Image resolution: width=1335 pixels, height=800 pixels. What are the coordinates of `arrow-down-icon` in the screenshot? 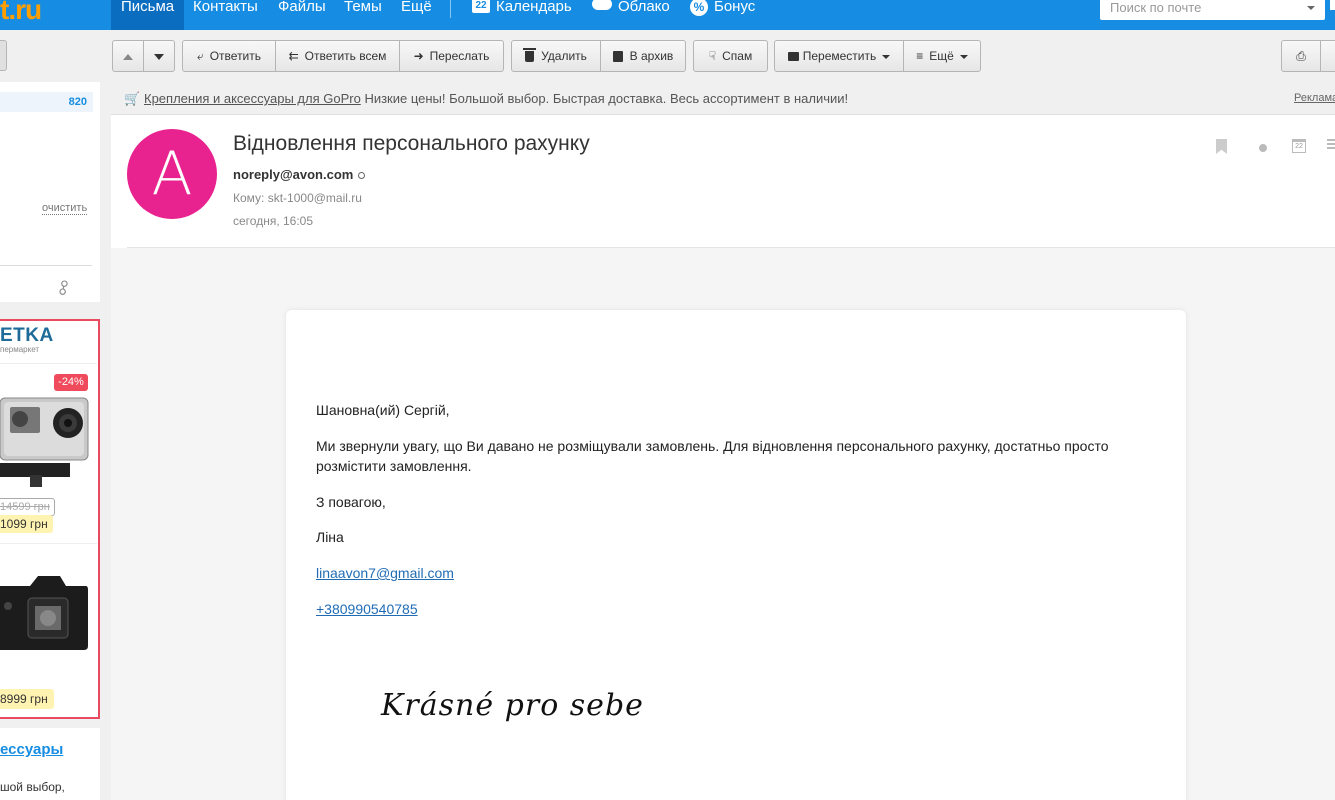 It's located at (159, 56).